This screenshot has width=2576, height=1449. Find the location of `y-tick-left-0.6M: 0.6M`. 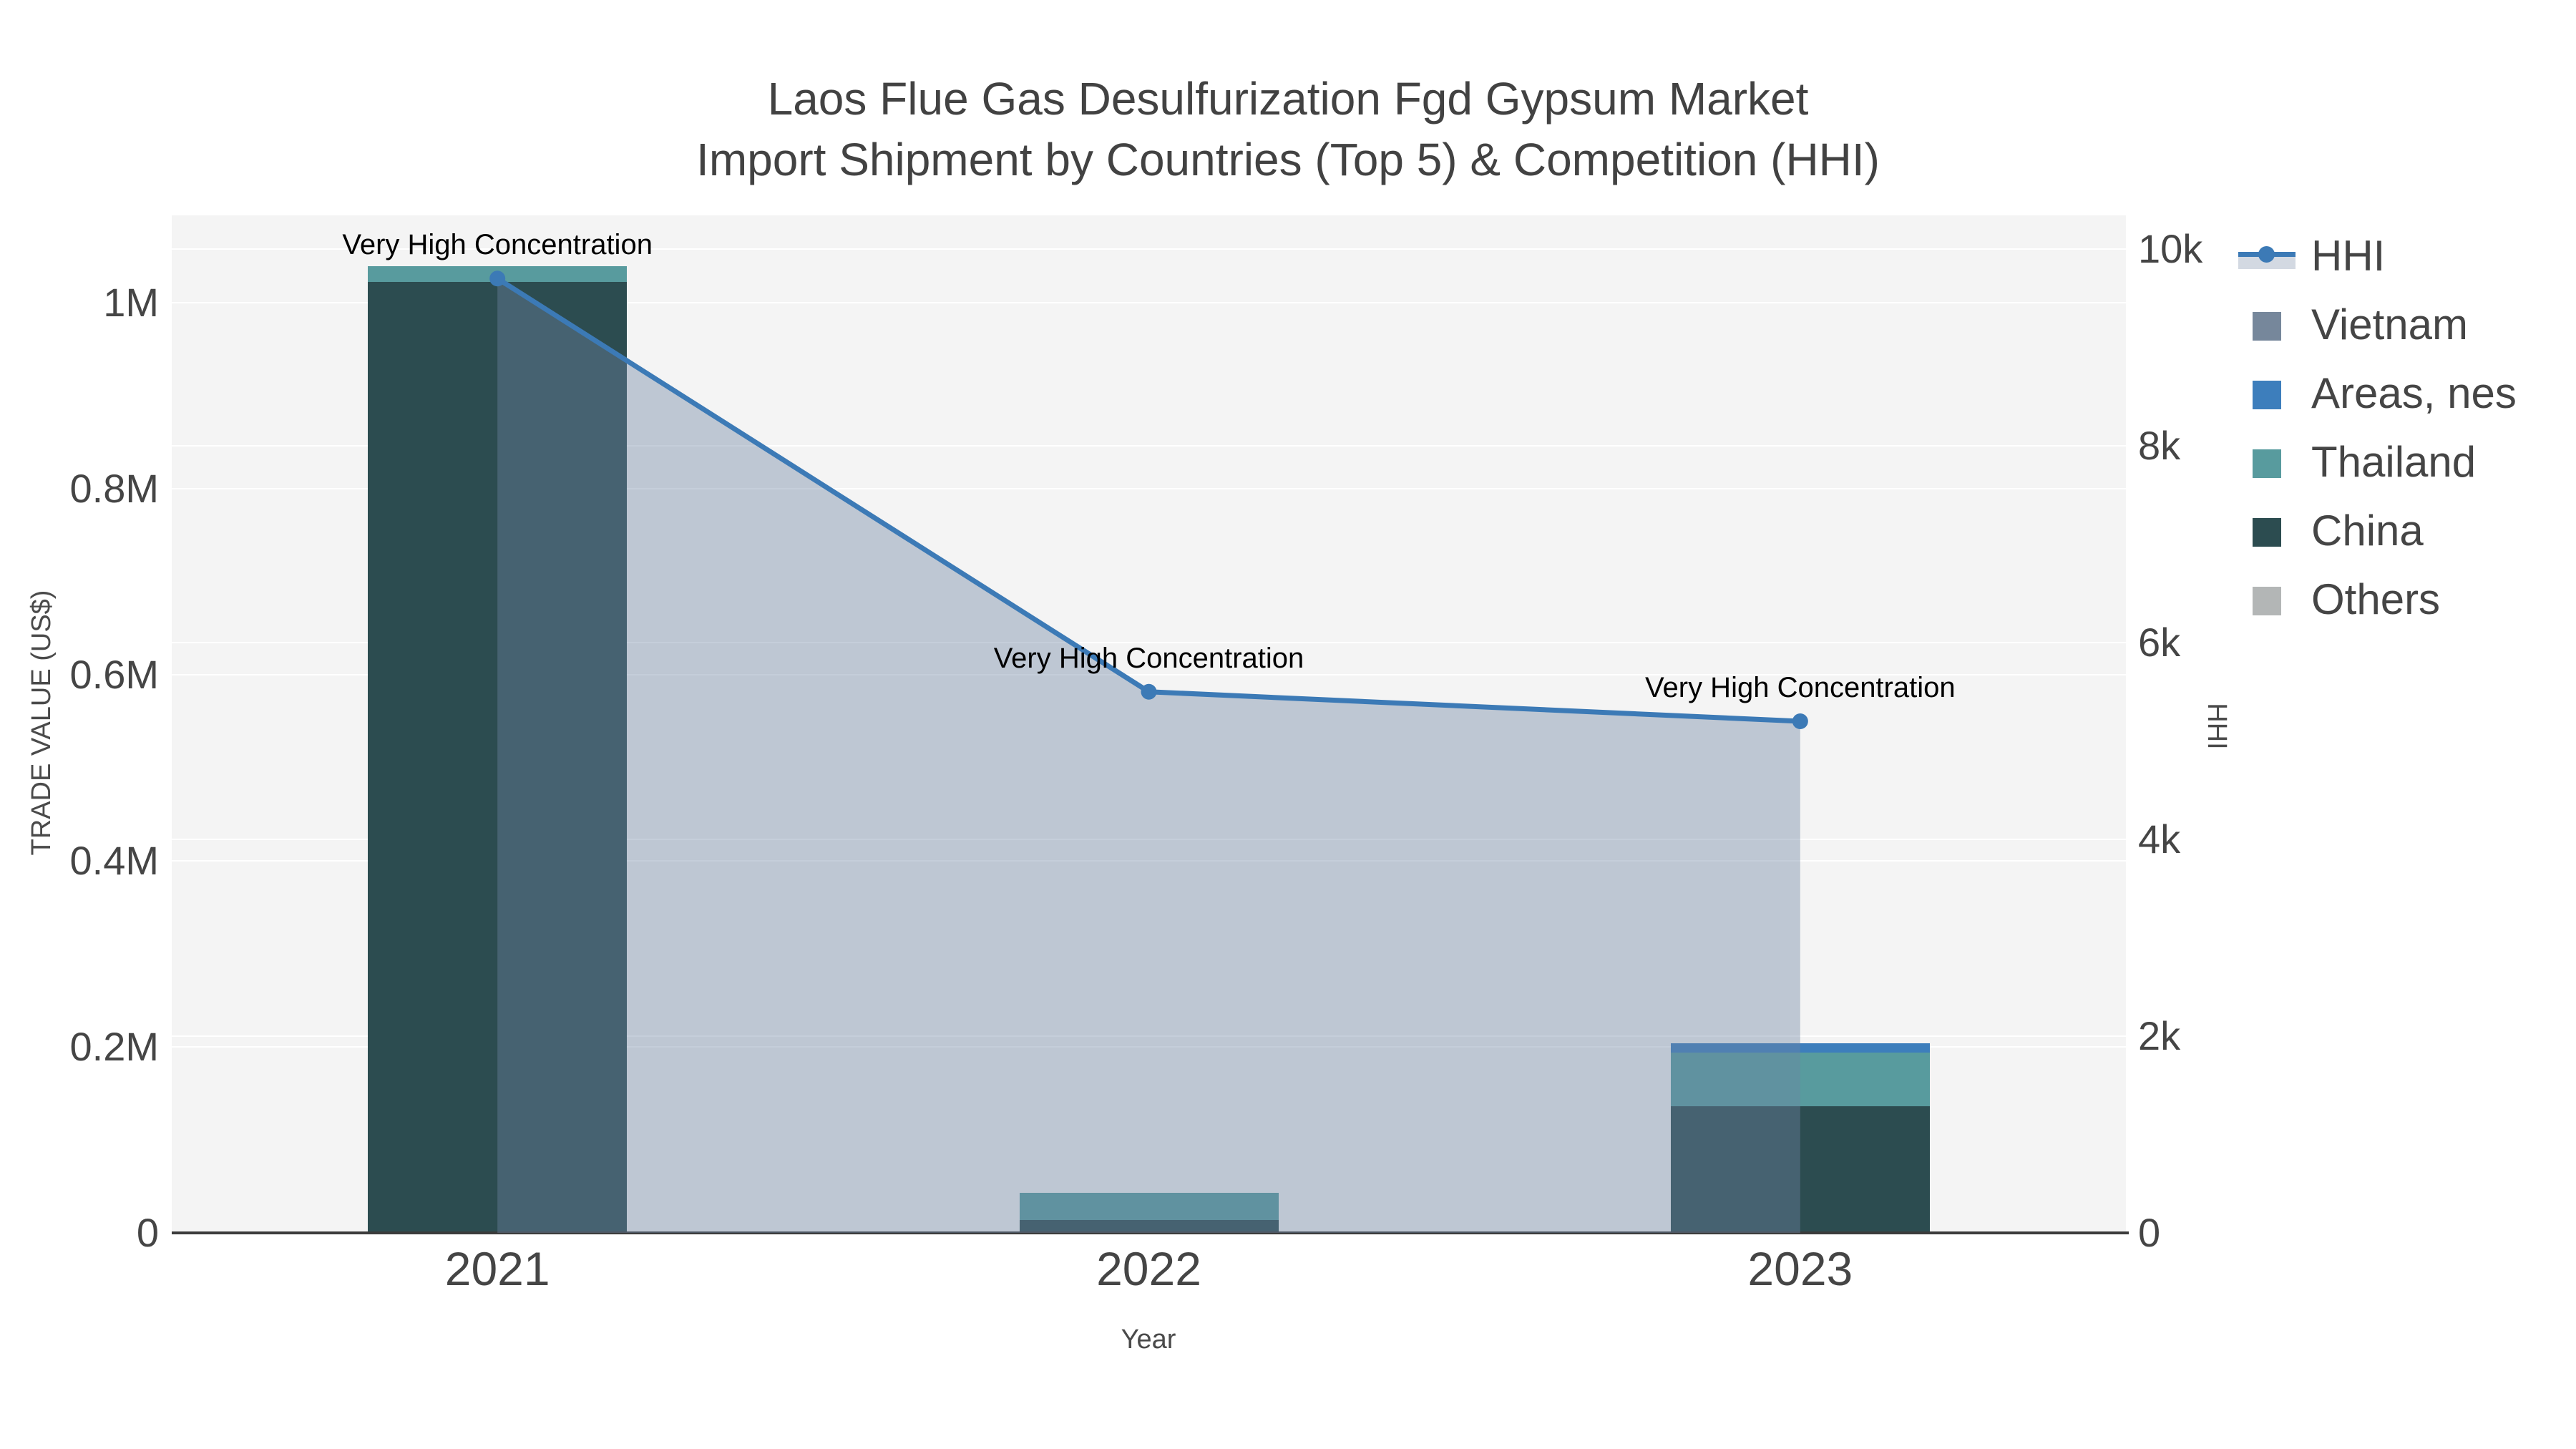

y-tick-left-0.6M: 0.6M is located at coordinates (114, 674).